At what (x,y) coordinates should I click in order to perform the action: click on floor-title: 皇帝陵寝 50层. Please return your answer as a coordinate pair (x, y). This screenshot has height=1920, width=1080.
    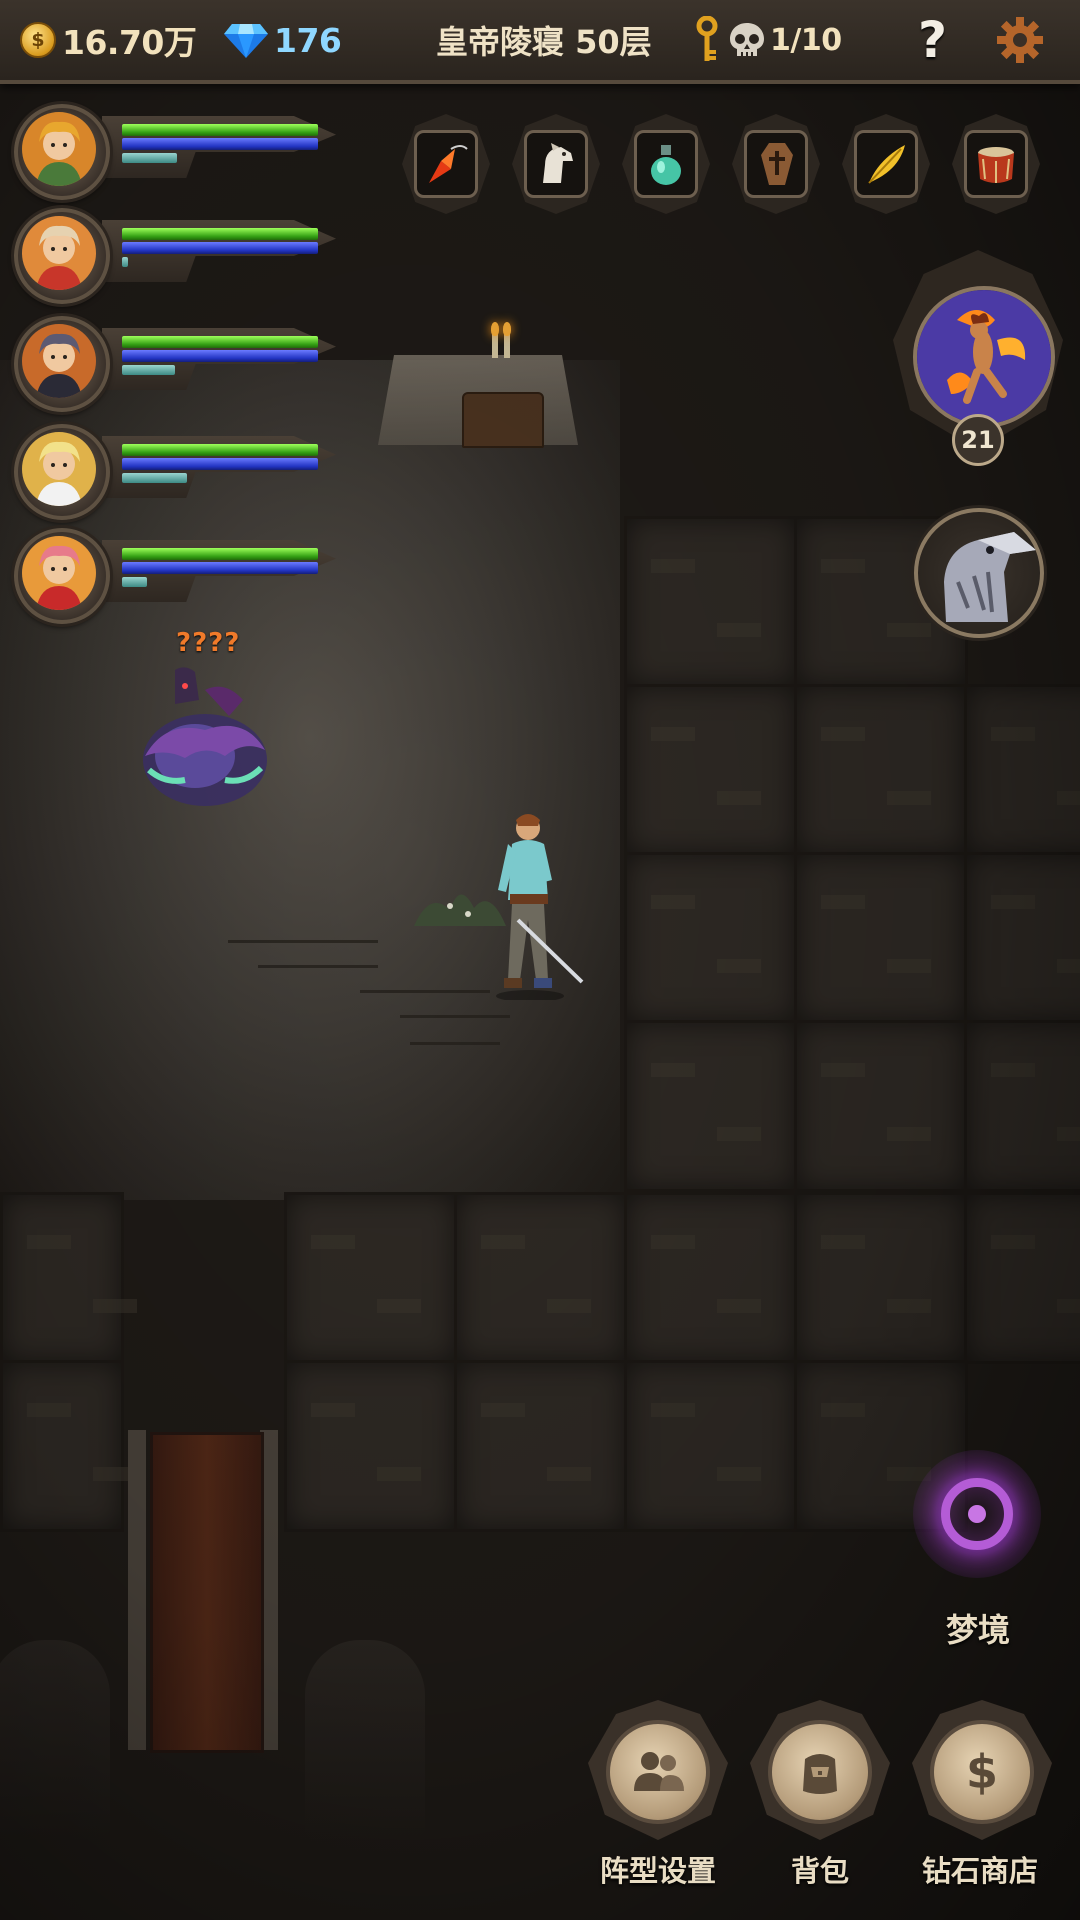
    Looking at the image, I should click on (544, 42).